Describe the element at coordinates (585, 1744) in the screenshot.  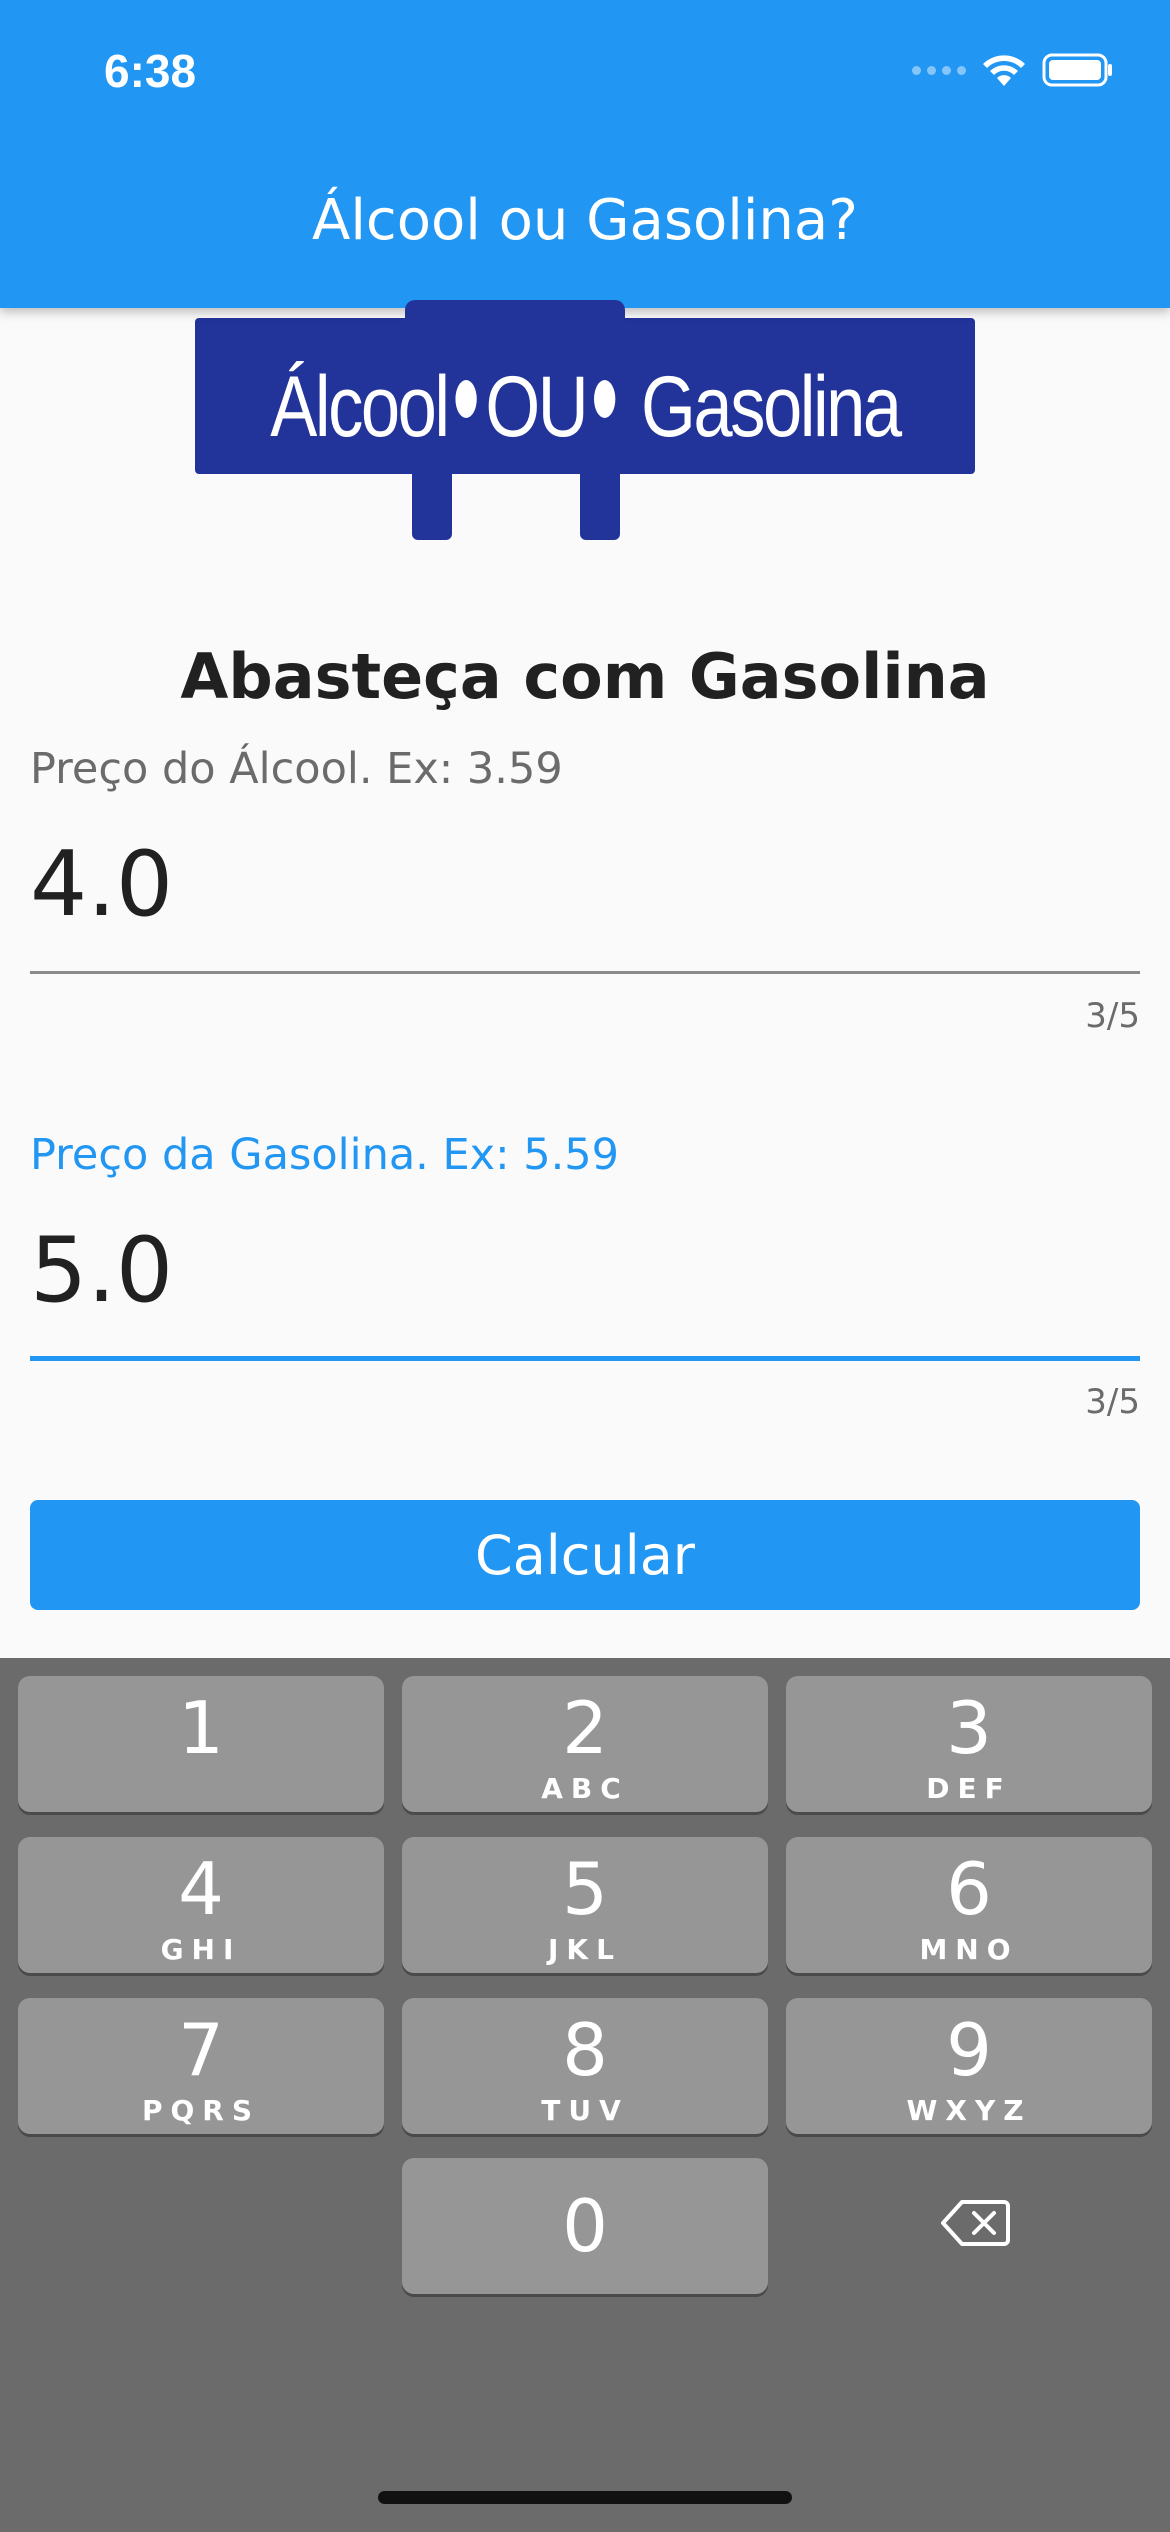
I see `key-2: 2 ABC` at that location.